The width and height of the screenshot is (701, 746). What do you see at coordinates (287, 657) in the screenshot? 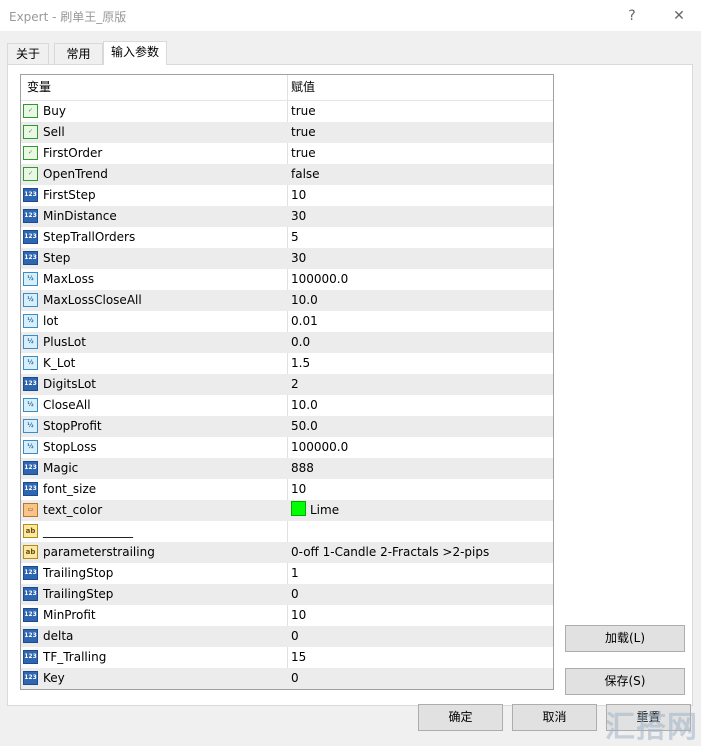
I see `table-row: 123 TF_Tralling 15` at bounding box center [287, 657].